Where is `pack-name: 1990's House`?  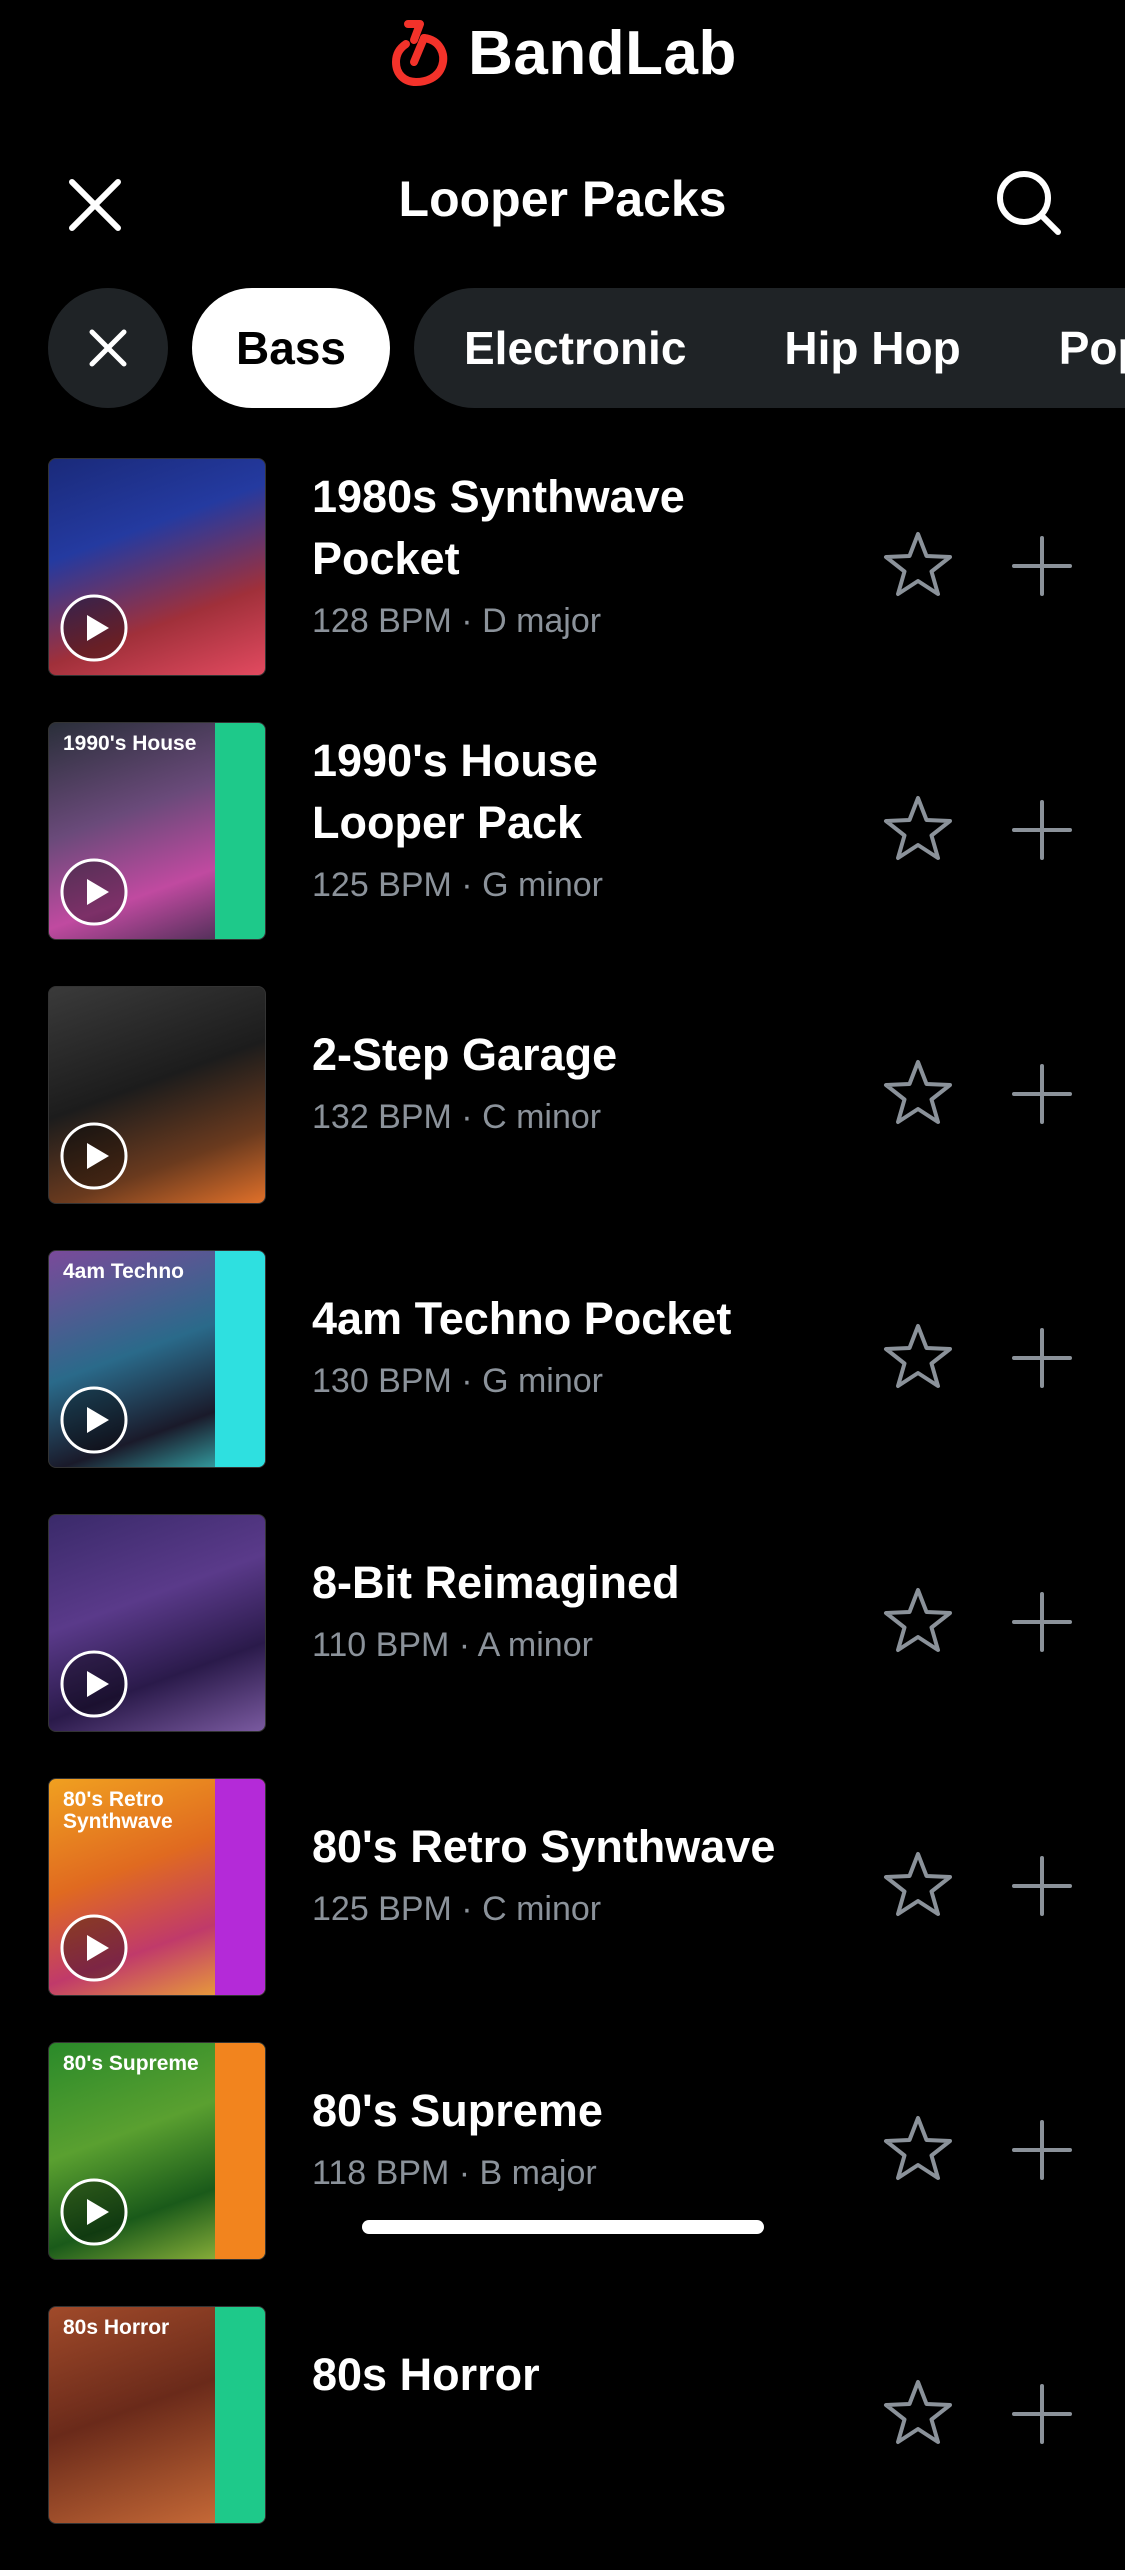
pack-name: 1990's House is located at coordinates (455, 760).